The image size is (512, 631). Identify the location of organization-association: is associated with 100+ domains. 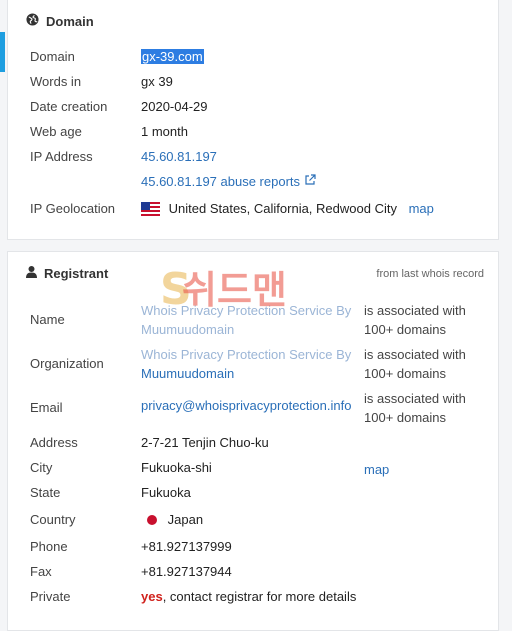
(415, 364).